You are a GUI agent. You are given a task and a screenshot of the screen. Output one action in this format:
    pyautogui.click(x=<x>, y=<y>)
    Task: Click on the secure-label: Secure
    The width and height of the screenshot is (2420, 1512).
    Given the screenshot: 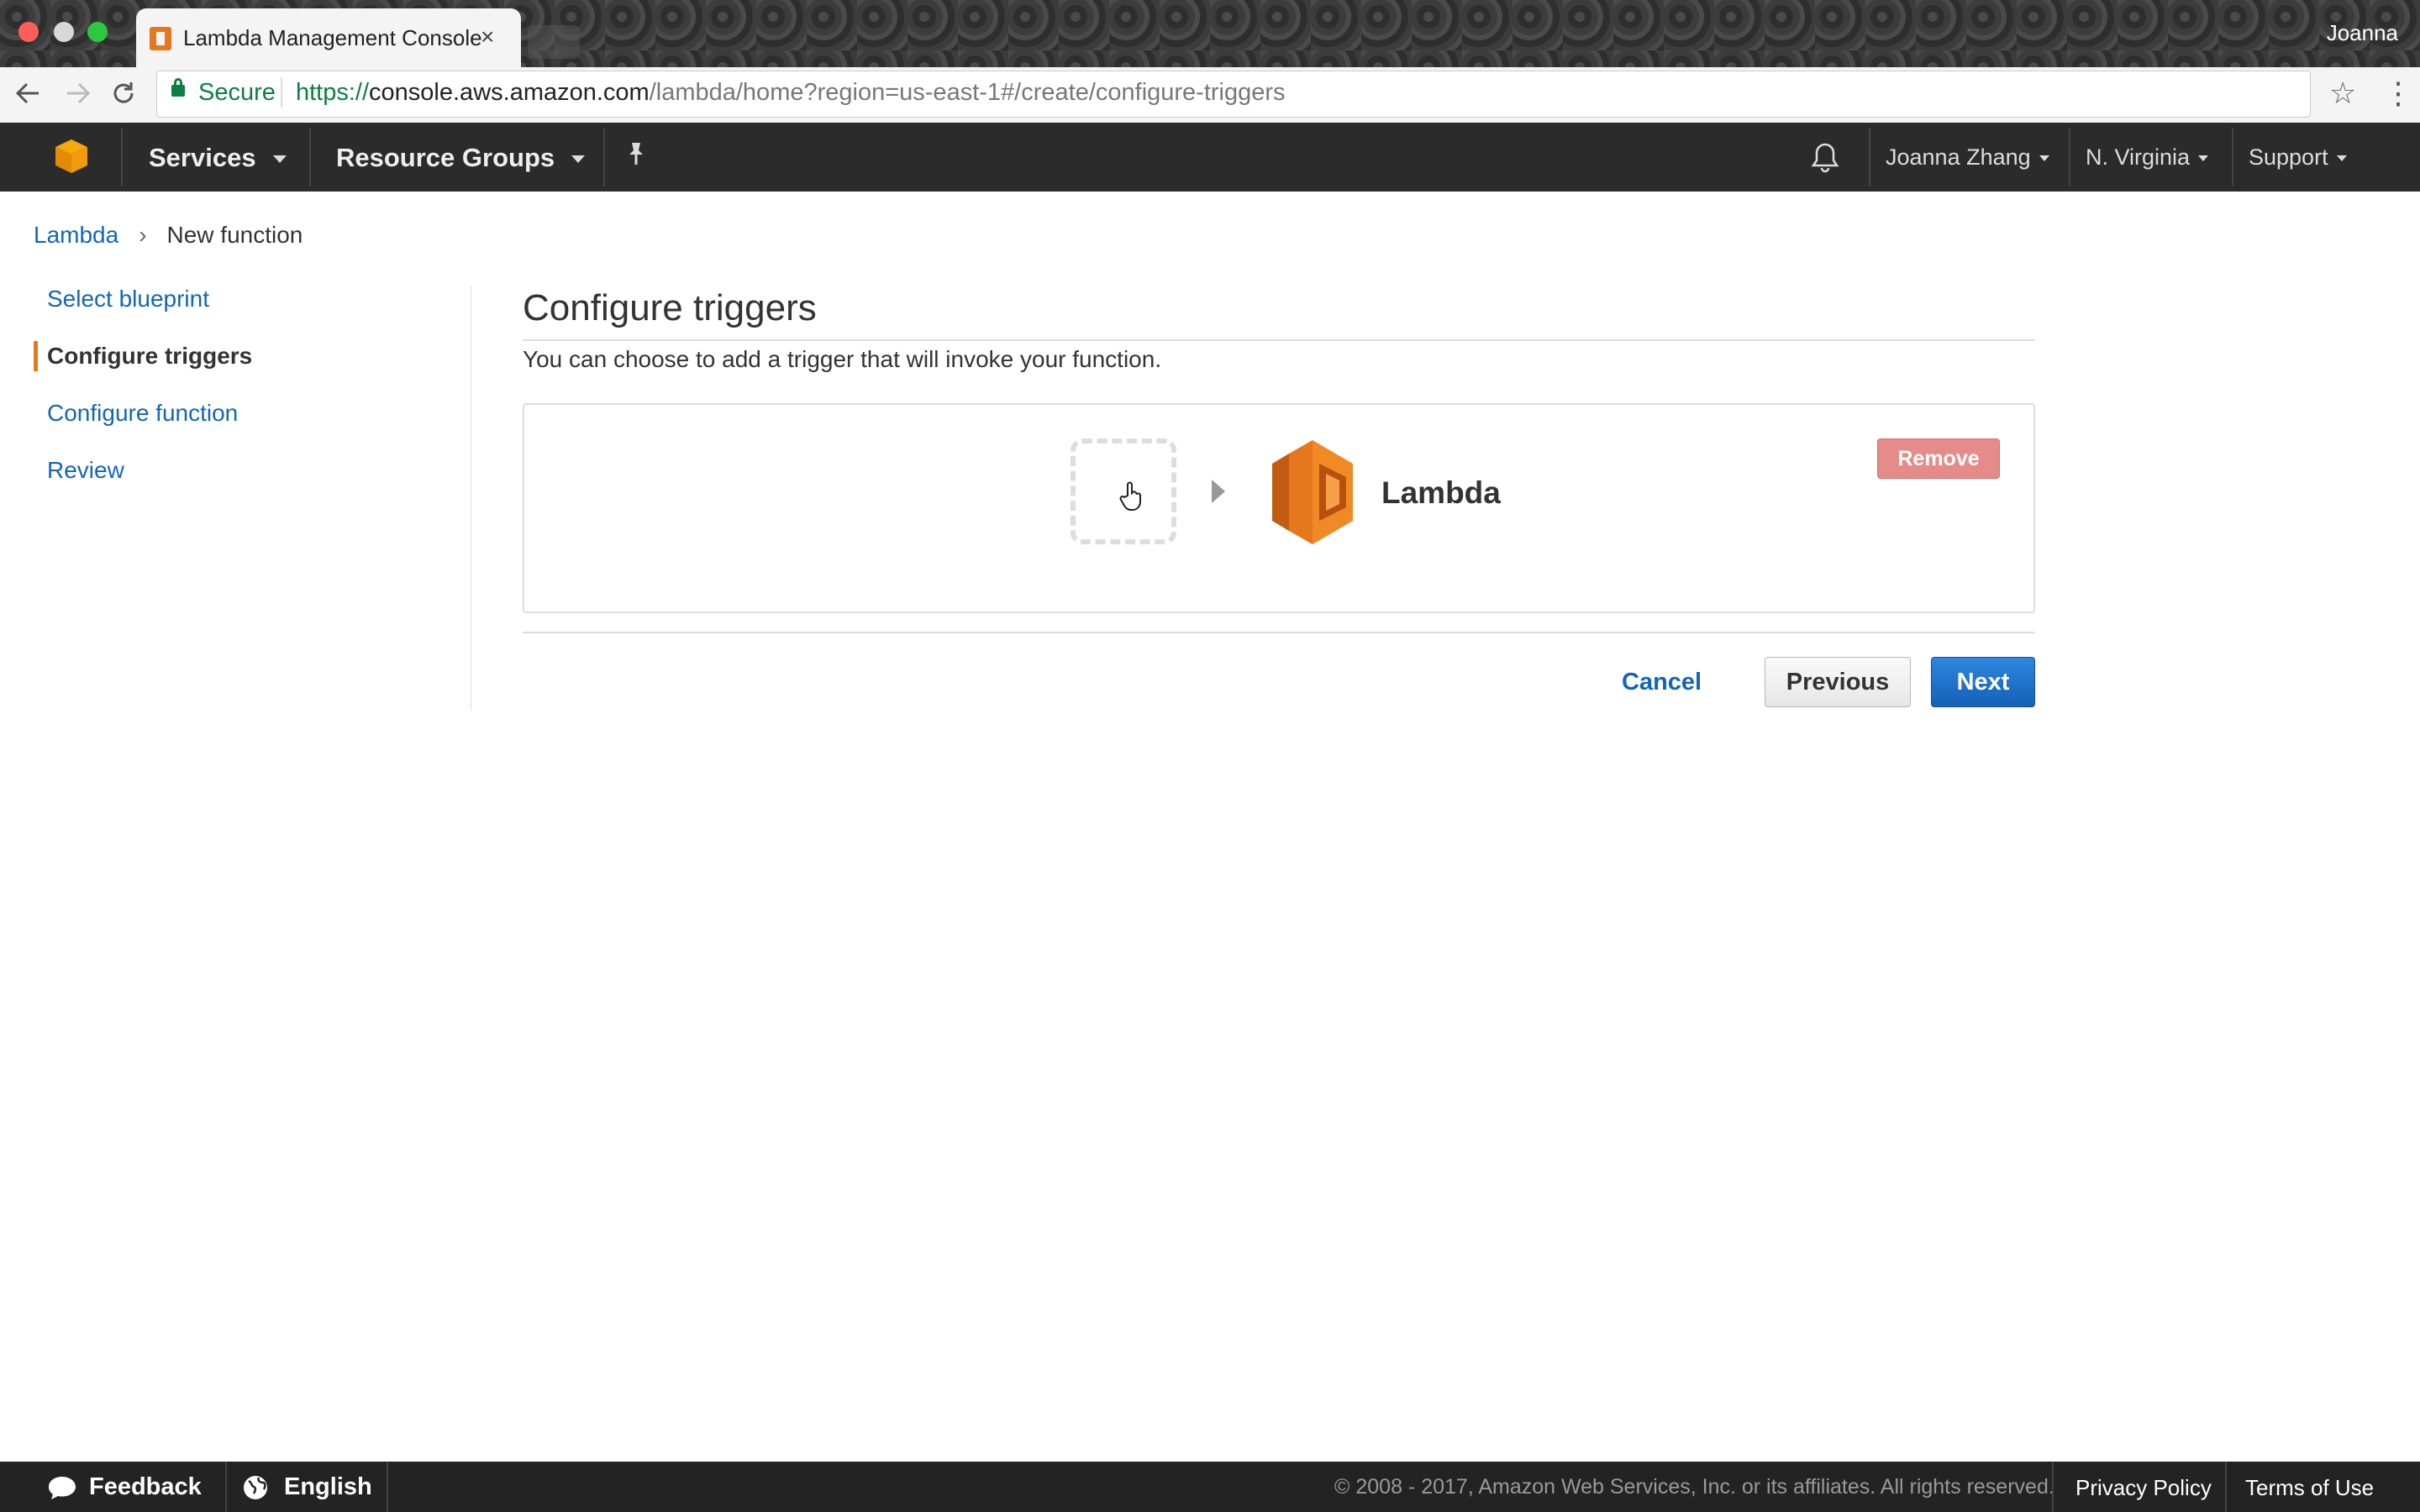 What is the action you would take?
    pyautogui.click(x=237, y=92)
    